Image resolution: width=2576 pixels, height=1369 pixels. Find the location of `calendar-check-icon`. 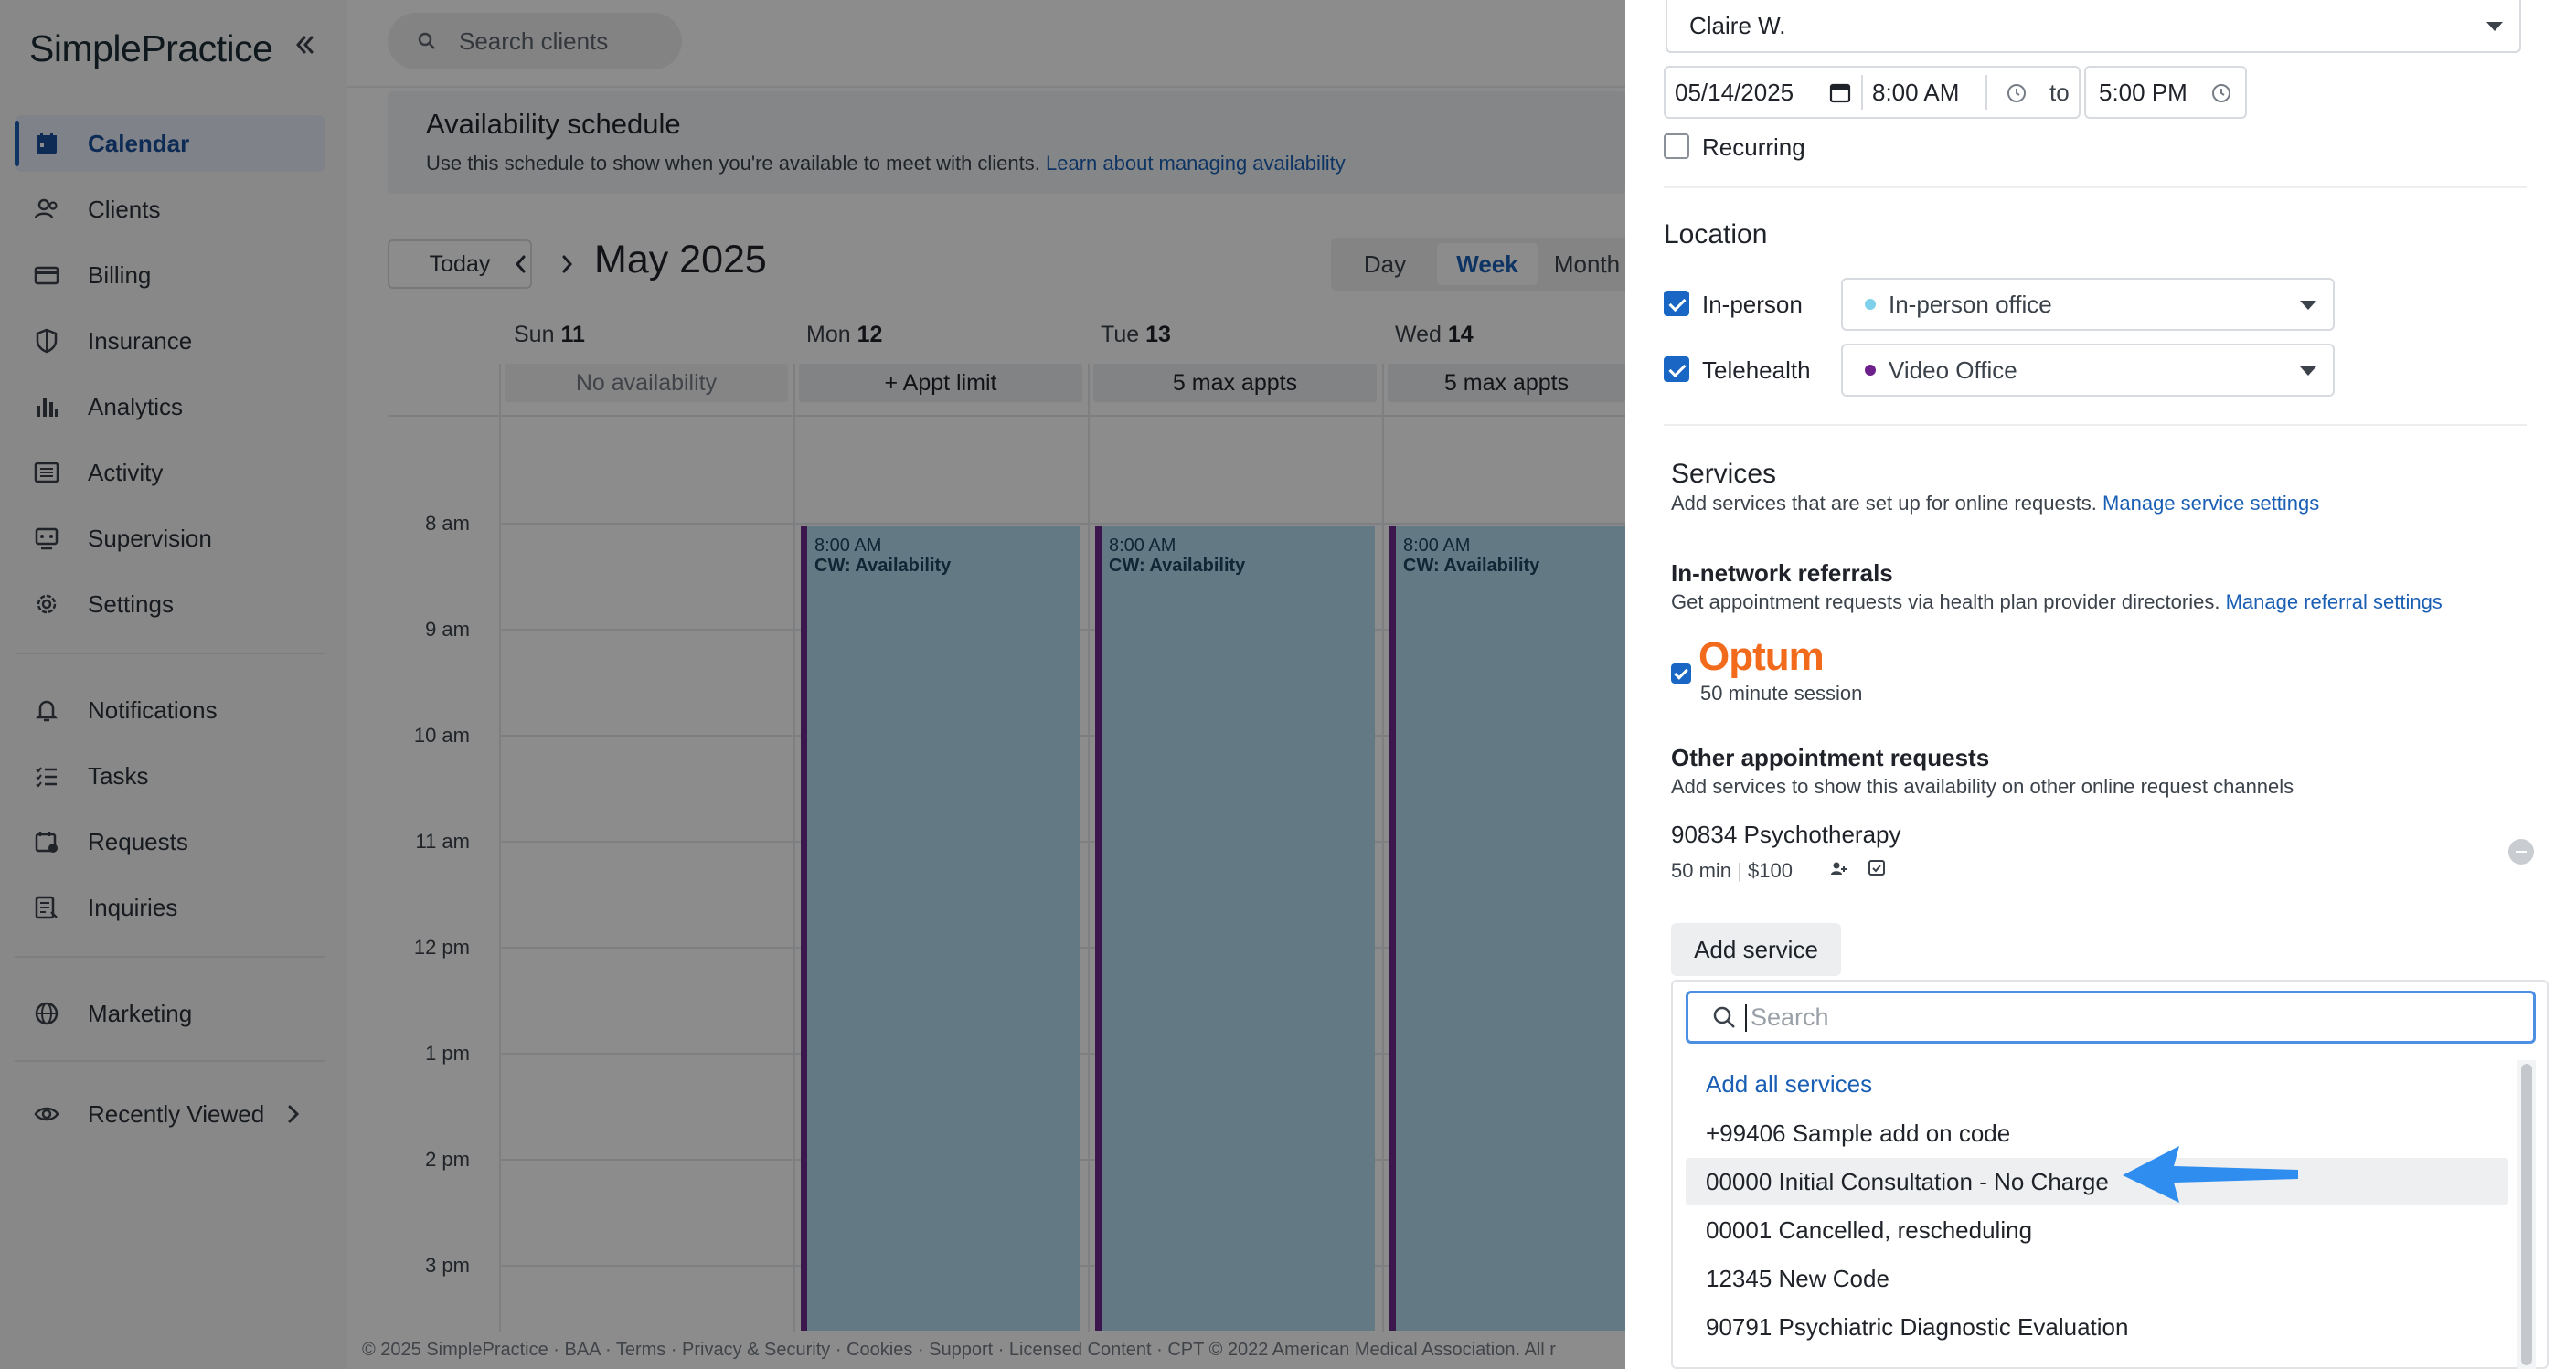

calendar-check-icon is located at coordinates (1877, 867).